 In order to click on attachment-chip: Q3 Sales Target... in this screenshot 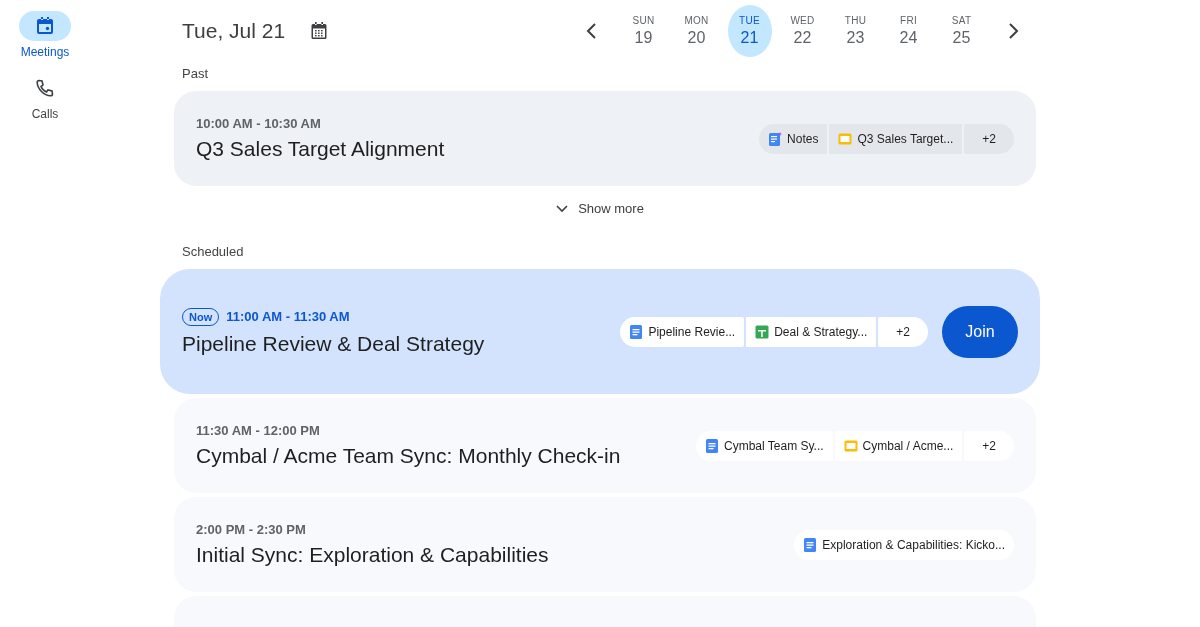, I will do `click(896, 138)`.